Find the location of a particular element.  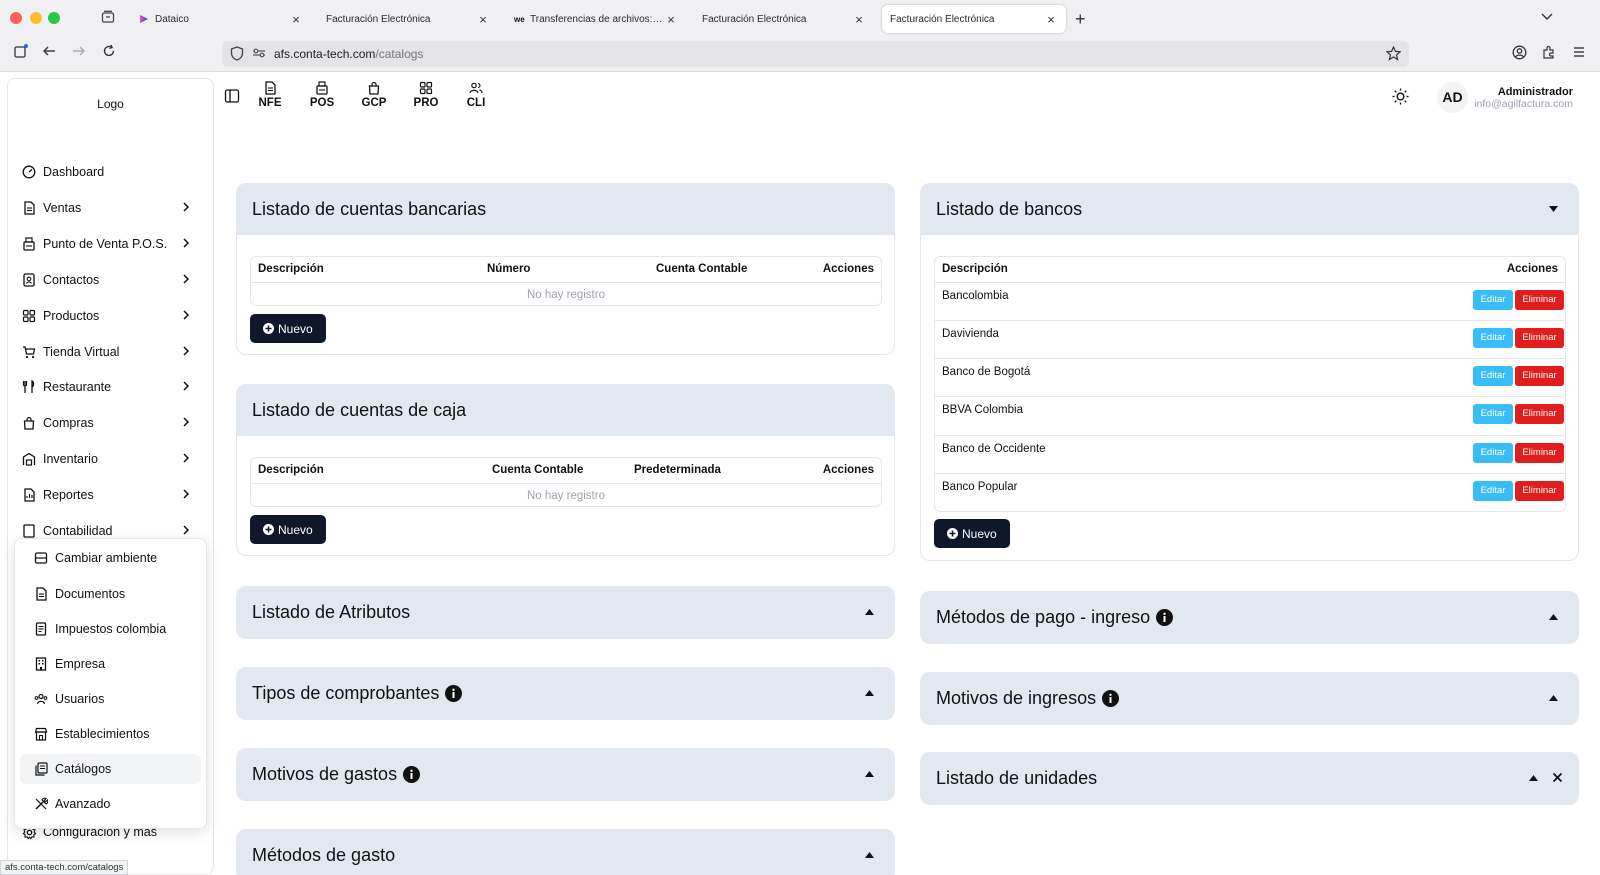

card-header: Listado de Atributos is located at coordinates (565, 612).